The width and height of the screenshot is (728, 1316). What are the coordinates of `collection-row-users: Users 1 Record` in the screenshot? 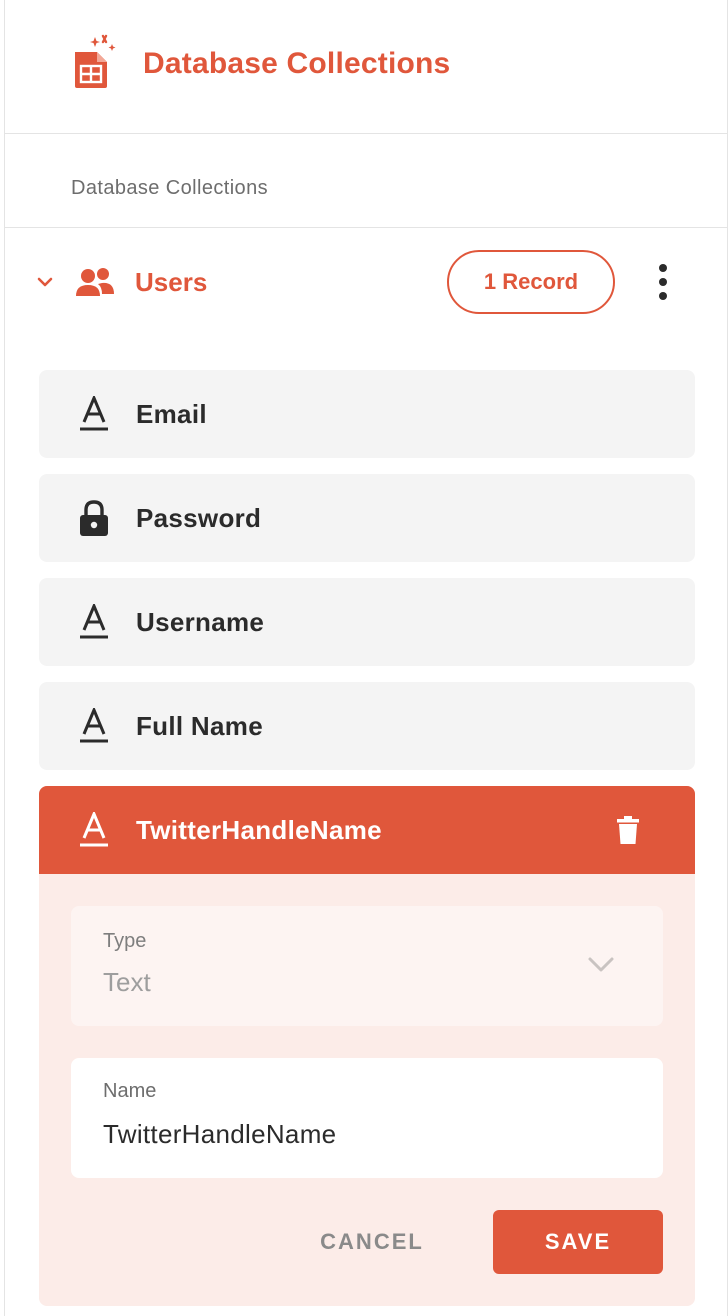 It's located at (366, 282).